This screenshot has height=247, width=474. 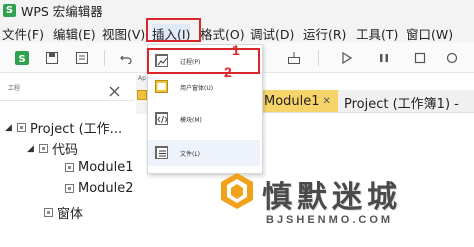 I want to click on tree-item-code: ◢ 代码, so click(x=52, y=148).